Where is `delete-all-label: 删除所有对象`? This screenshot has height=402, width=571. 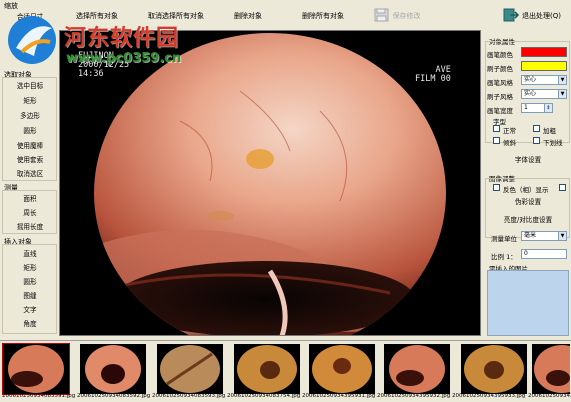
delete-all-label: 删除所有对象 is located at coordinates (323, 16).